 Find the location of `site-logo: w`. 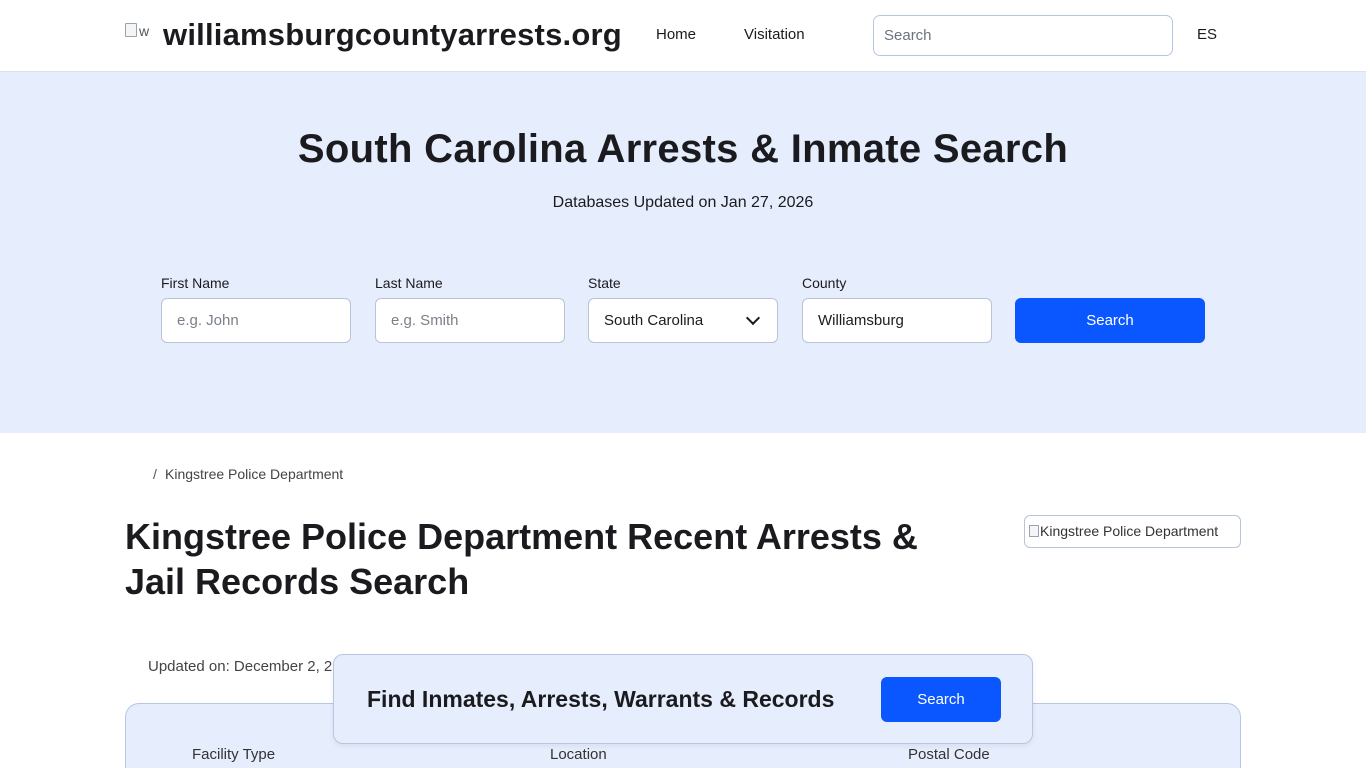

site-logo: w is located at coordinates (140, 36).